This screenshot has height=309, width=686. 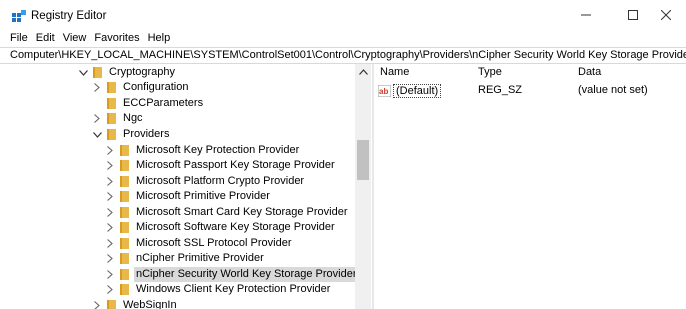 I want to click on tree-item-microsoft-ssl-protocol-provider: Microsoft SSL Protocol Provider, so click(x=199, y=243).